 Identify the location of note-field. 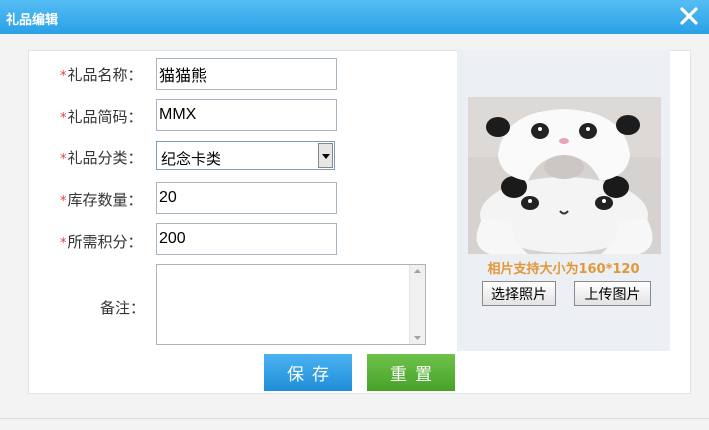
(291, 304).